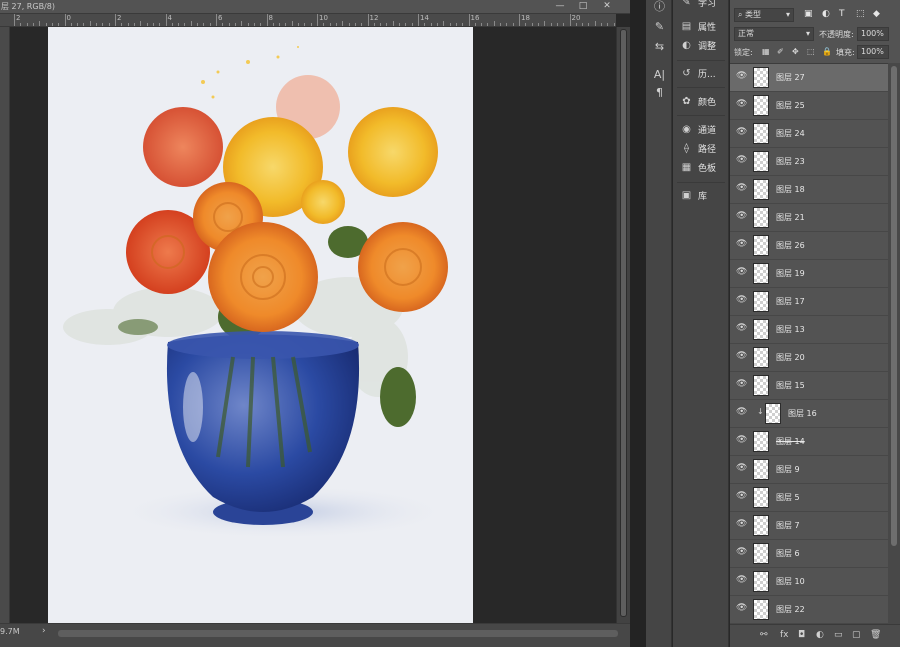 The height and width of the screenshot is (647, 900). What do you see at coordinates (790, 385) in the screenshot?
I see `layer-name: 图层 15` at bounding box center [790, 385].